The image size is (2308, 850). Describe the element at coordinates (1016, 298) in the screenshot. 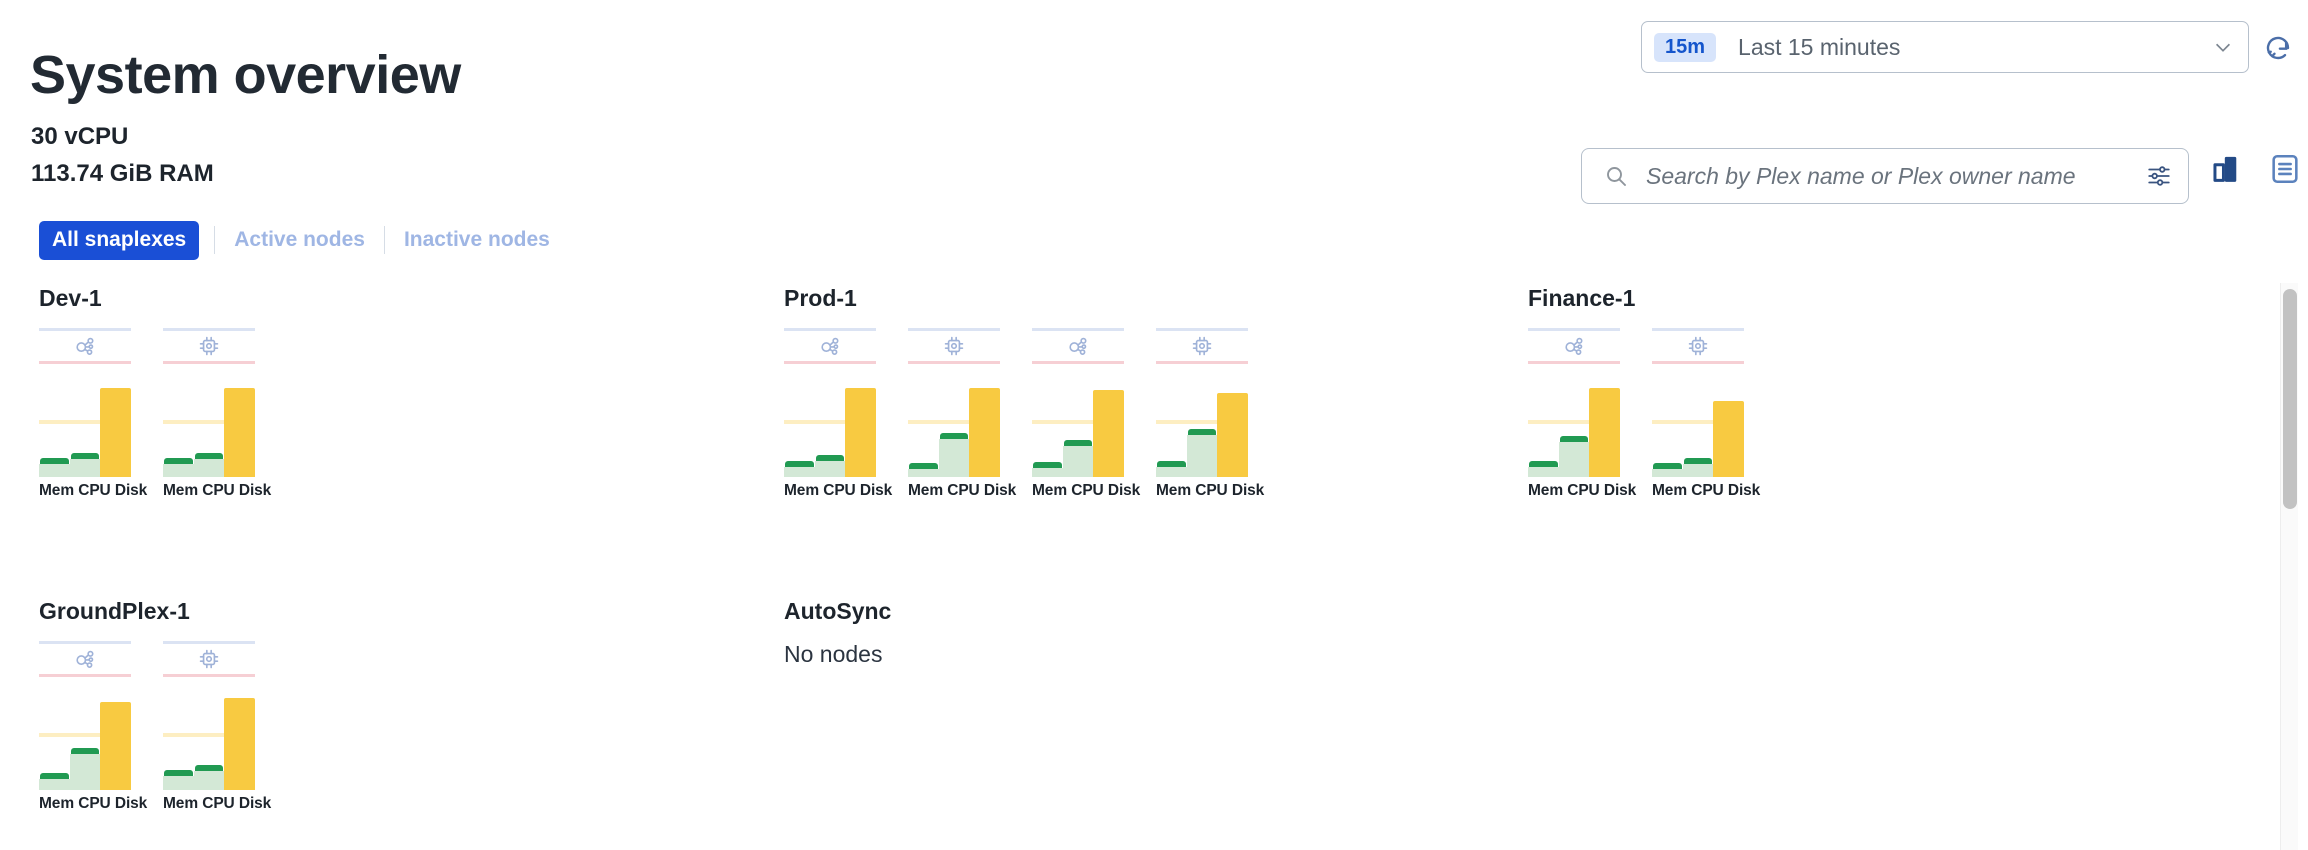

I see `snaplex-group-title: Prod-1` at that location.